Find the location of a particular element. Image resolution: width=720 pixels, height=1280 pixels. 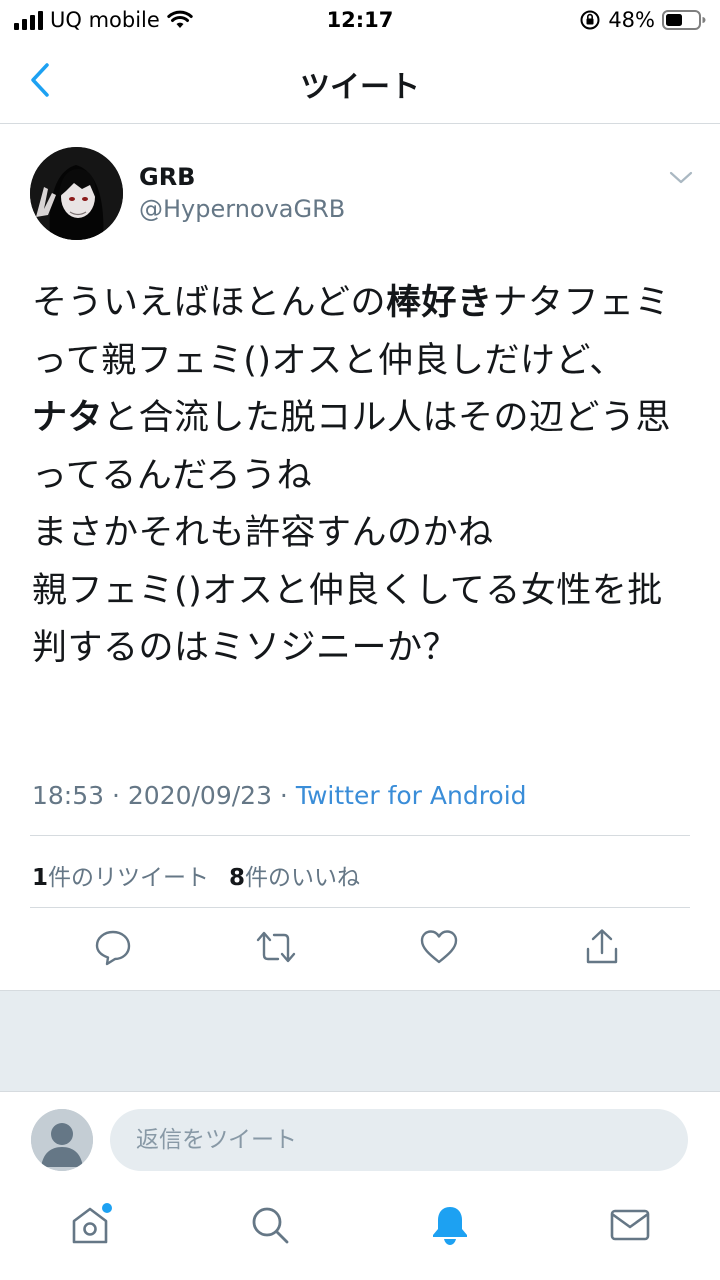

reply-icon is located at coordinates (113, 948).